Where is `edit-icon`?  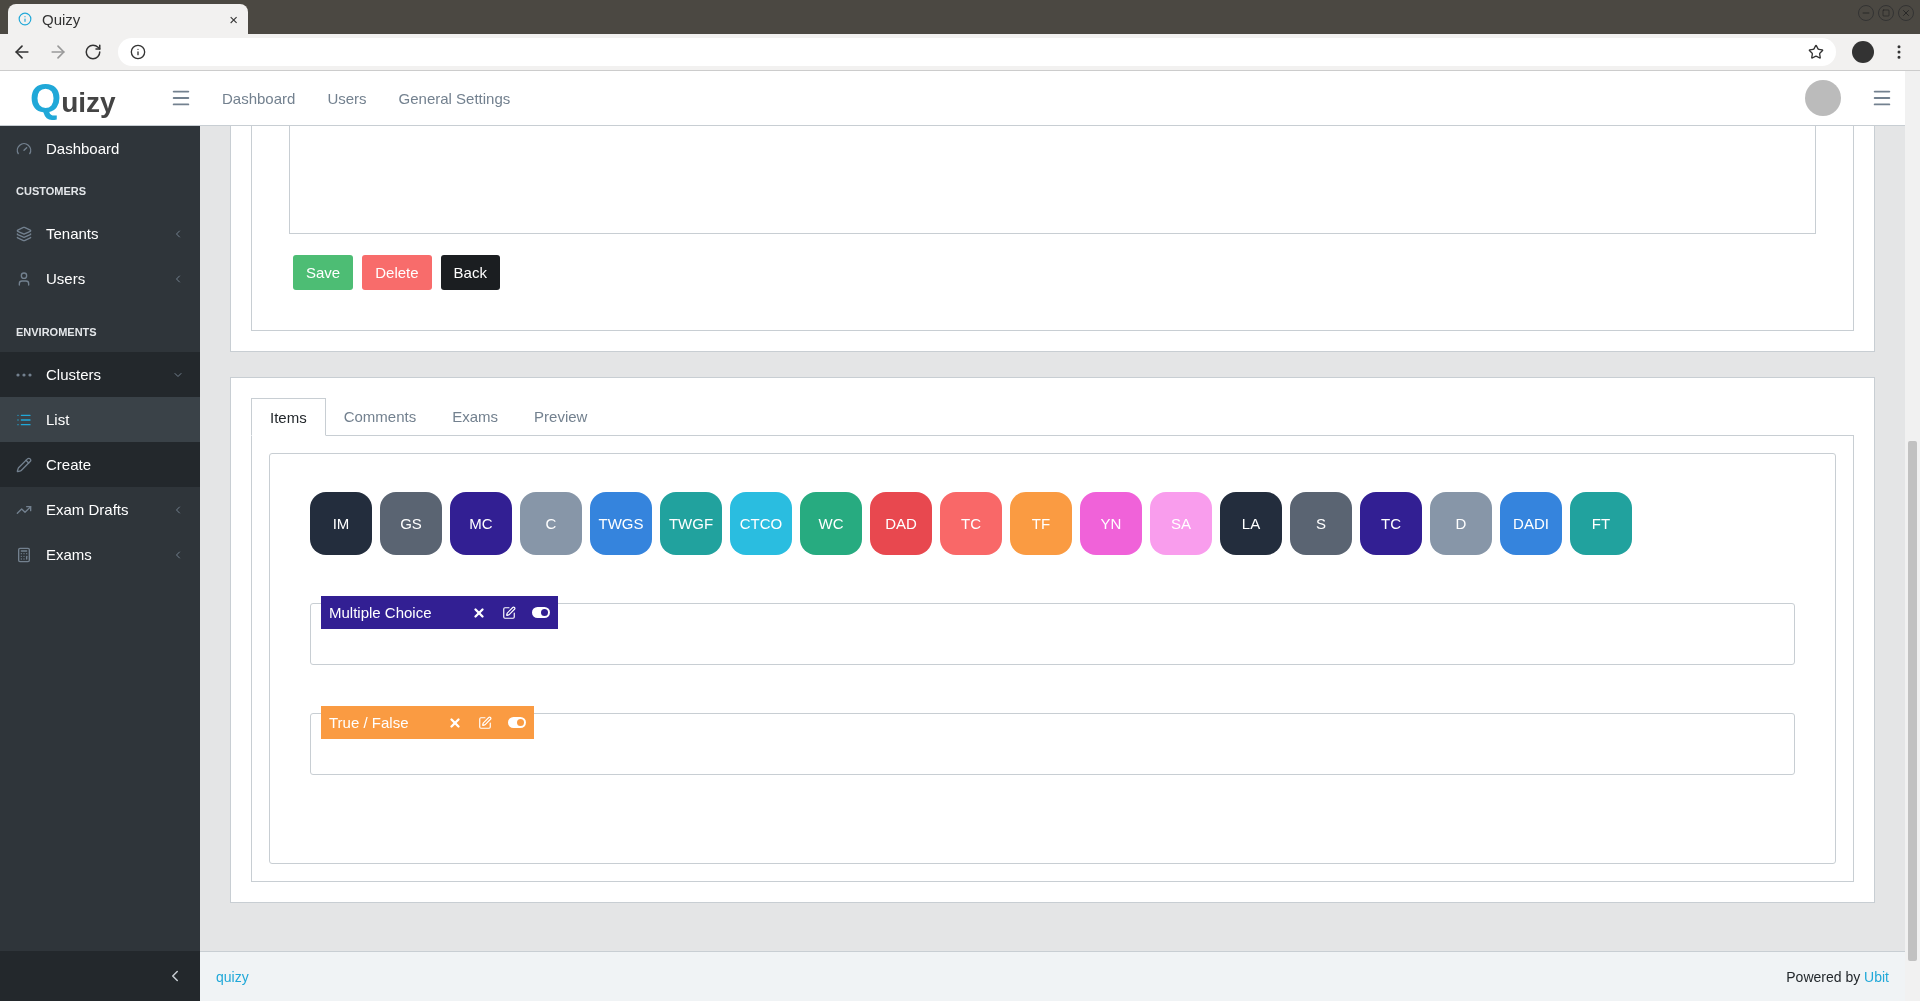 edit-icon is located at coordinates (508, 612).